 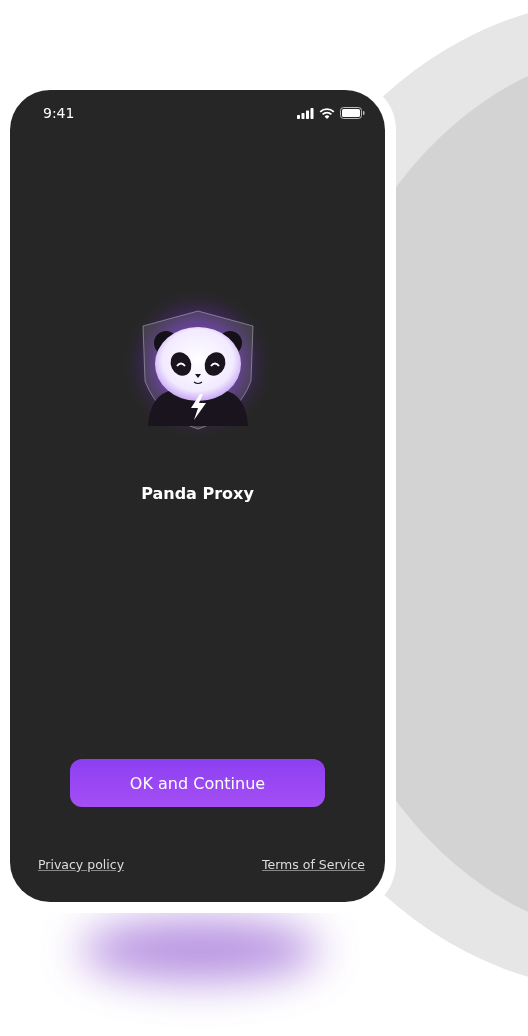 I want to click on footer-link: Terms of Service, so click(x=313, y=864).